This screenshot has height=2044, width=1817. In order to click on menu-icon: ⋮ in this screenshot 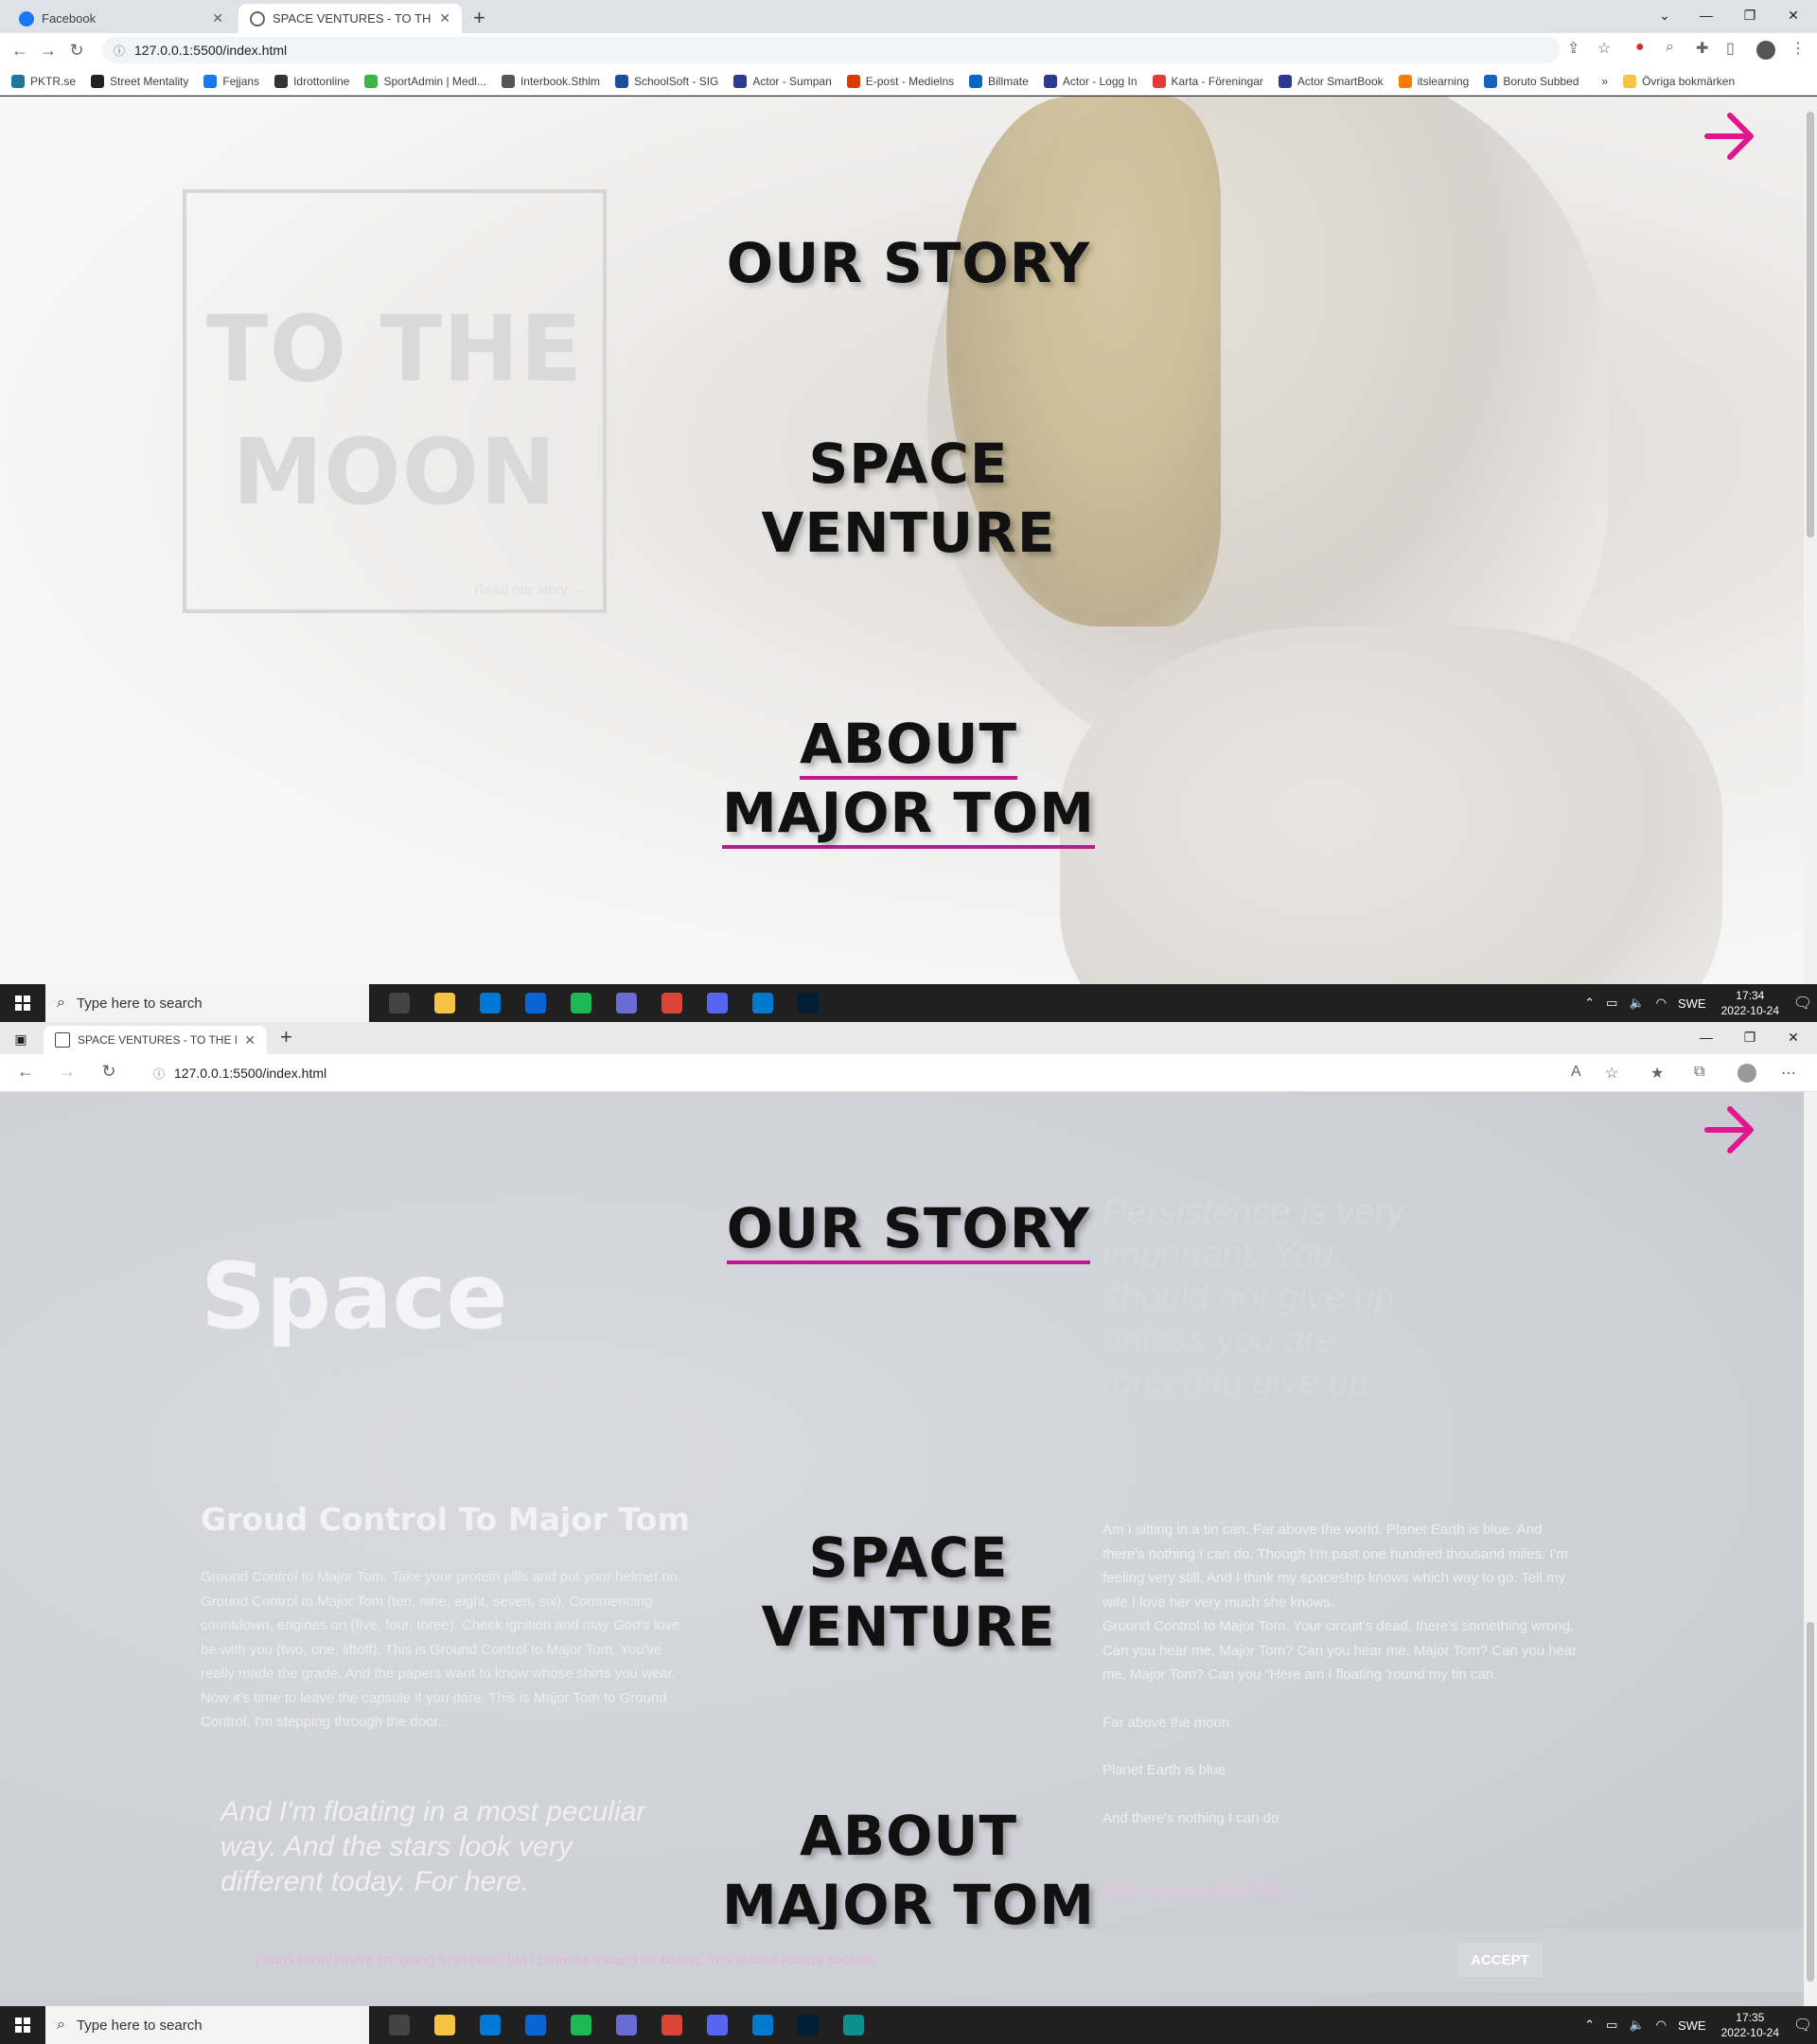, I will do `click(1798, 48)`.